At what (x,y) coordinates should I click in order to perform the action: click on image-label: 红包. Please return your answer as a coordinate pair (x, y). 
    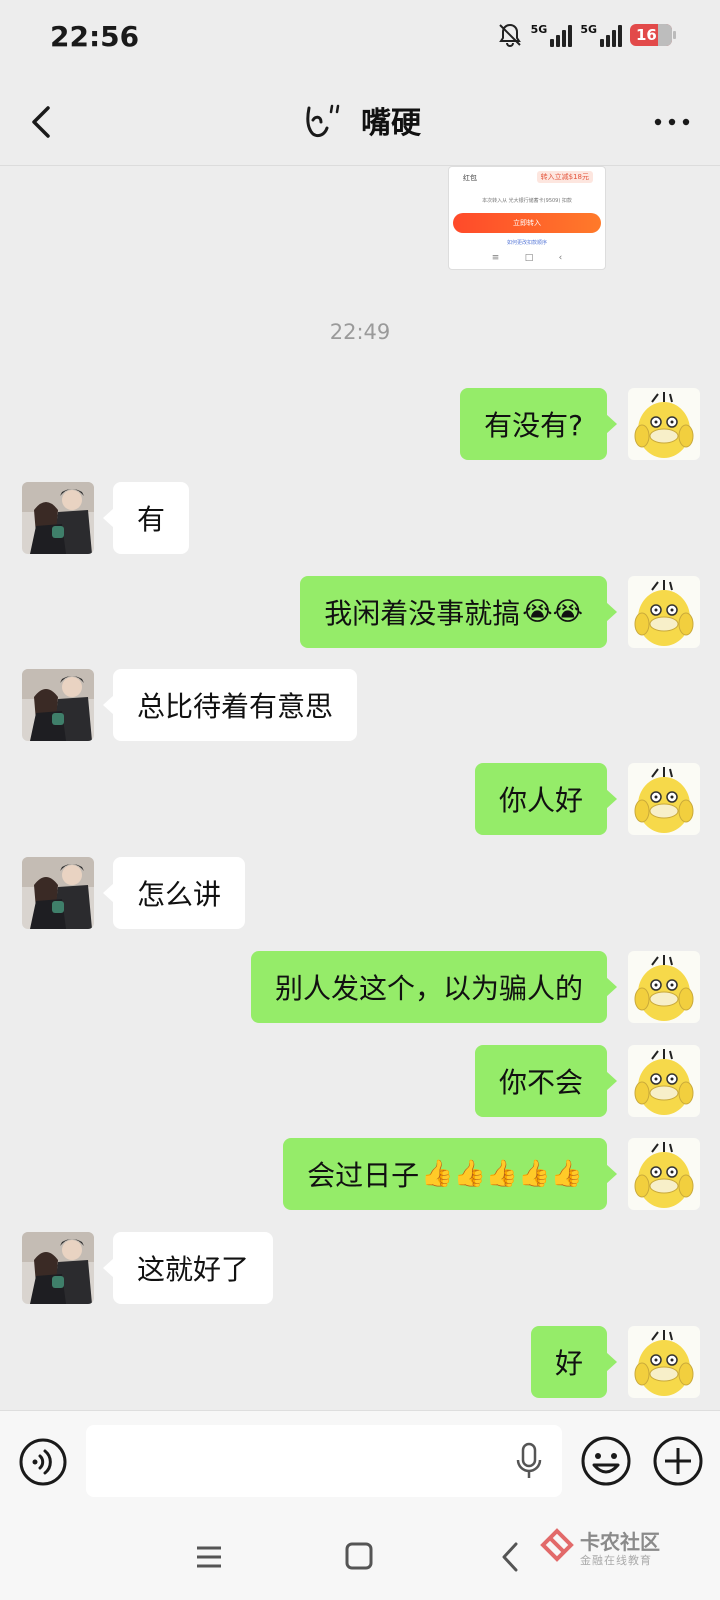
    Looking at the image, I should click on (470, 178).